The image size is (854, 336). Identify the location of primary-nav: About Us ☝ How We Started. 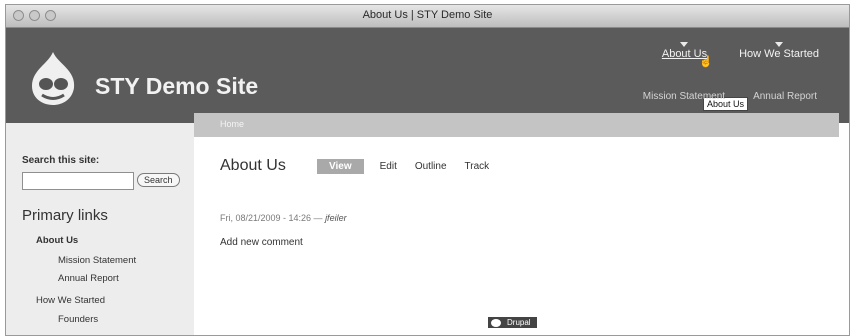
(740, 55).